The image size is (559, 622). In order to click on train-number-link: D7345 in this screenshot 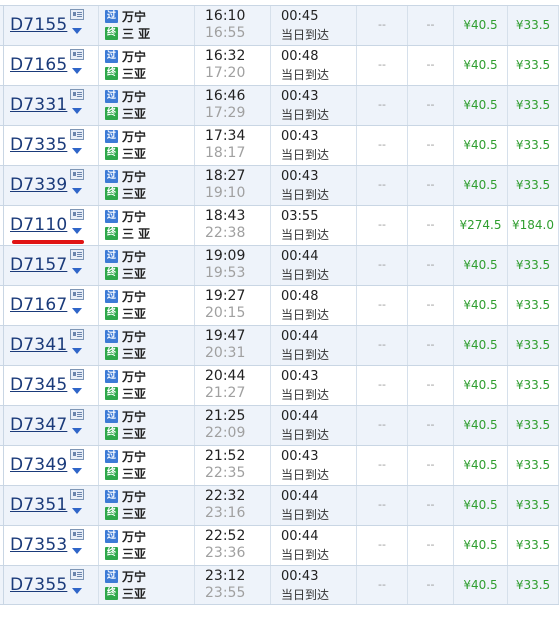, I will do `click(38, 385)`.